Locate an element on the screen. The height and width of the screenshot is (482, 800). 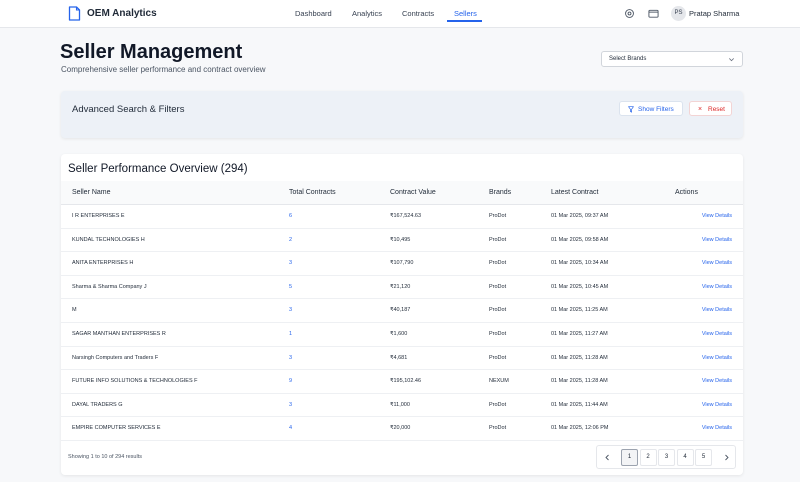
nav-analytics: Analytics is located at coordinates (367, 14).